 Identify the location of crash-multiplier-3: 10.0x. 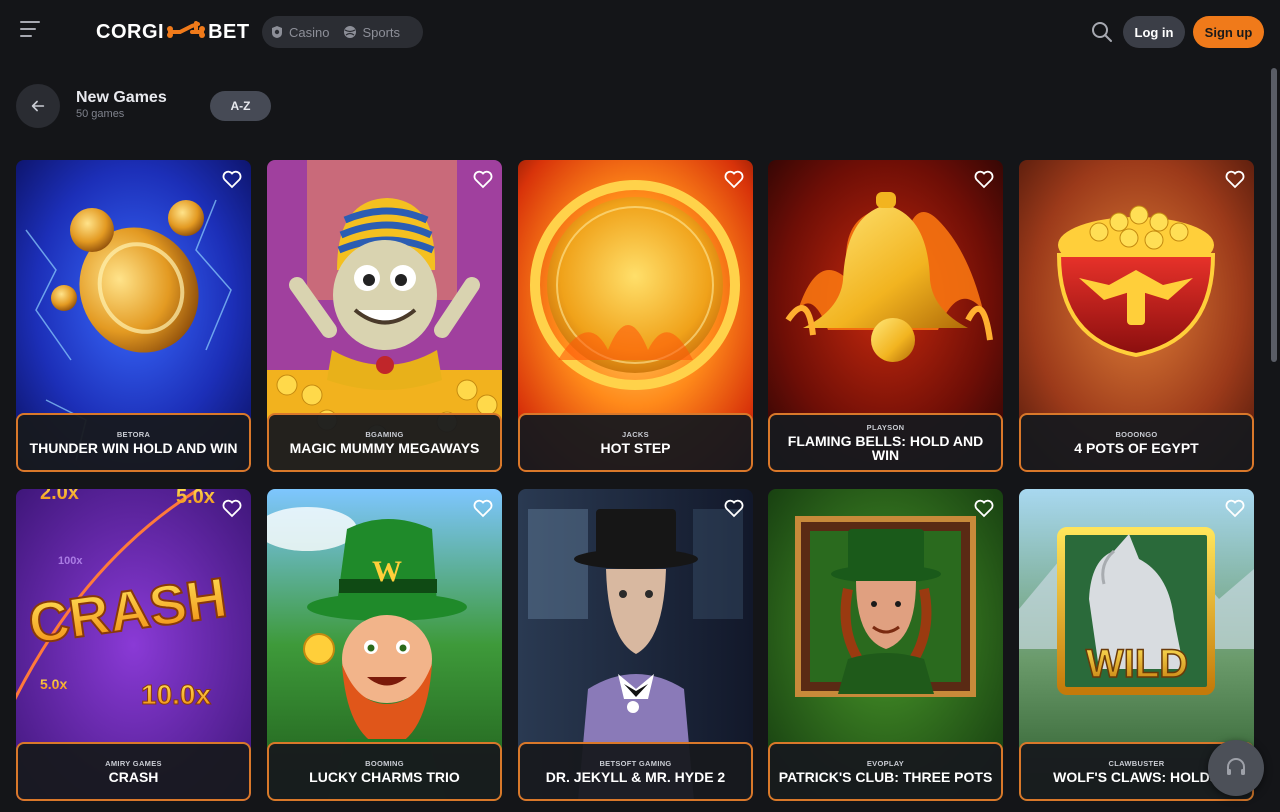
(176, 694).